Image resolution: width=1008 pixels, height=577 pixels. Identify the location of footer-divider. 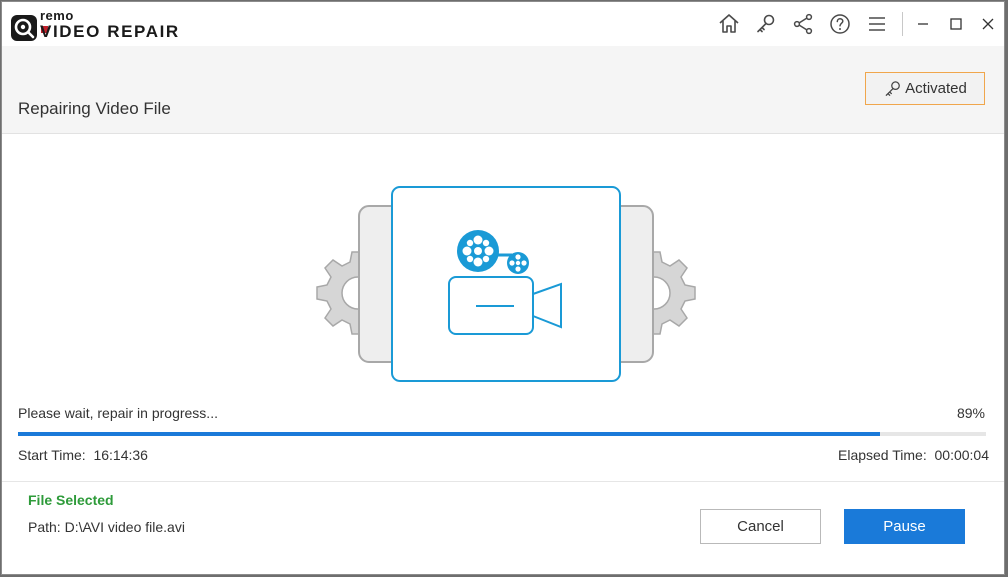
(503, 481).